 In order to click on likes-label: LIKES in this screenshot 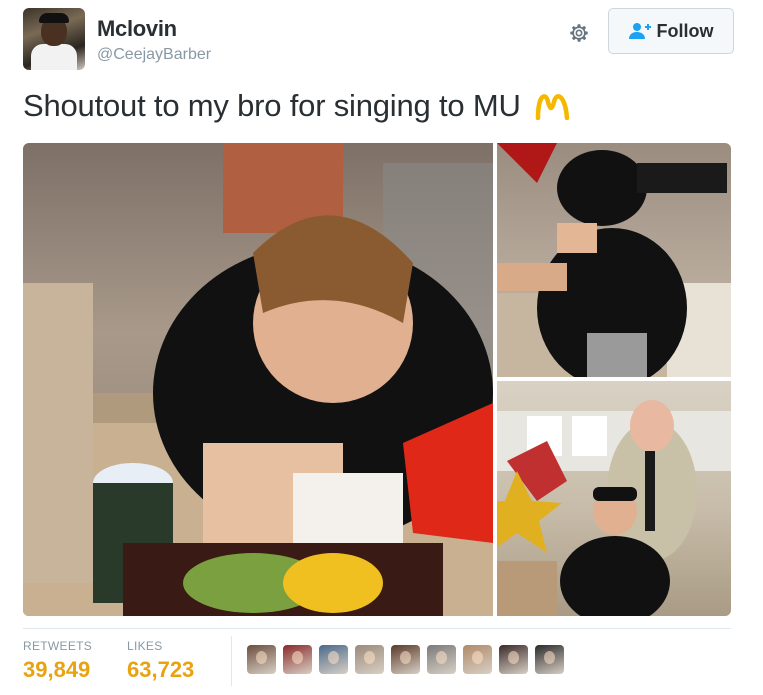, I will do `click(145, 646)`.